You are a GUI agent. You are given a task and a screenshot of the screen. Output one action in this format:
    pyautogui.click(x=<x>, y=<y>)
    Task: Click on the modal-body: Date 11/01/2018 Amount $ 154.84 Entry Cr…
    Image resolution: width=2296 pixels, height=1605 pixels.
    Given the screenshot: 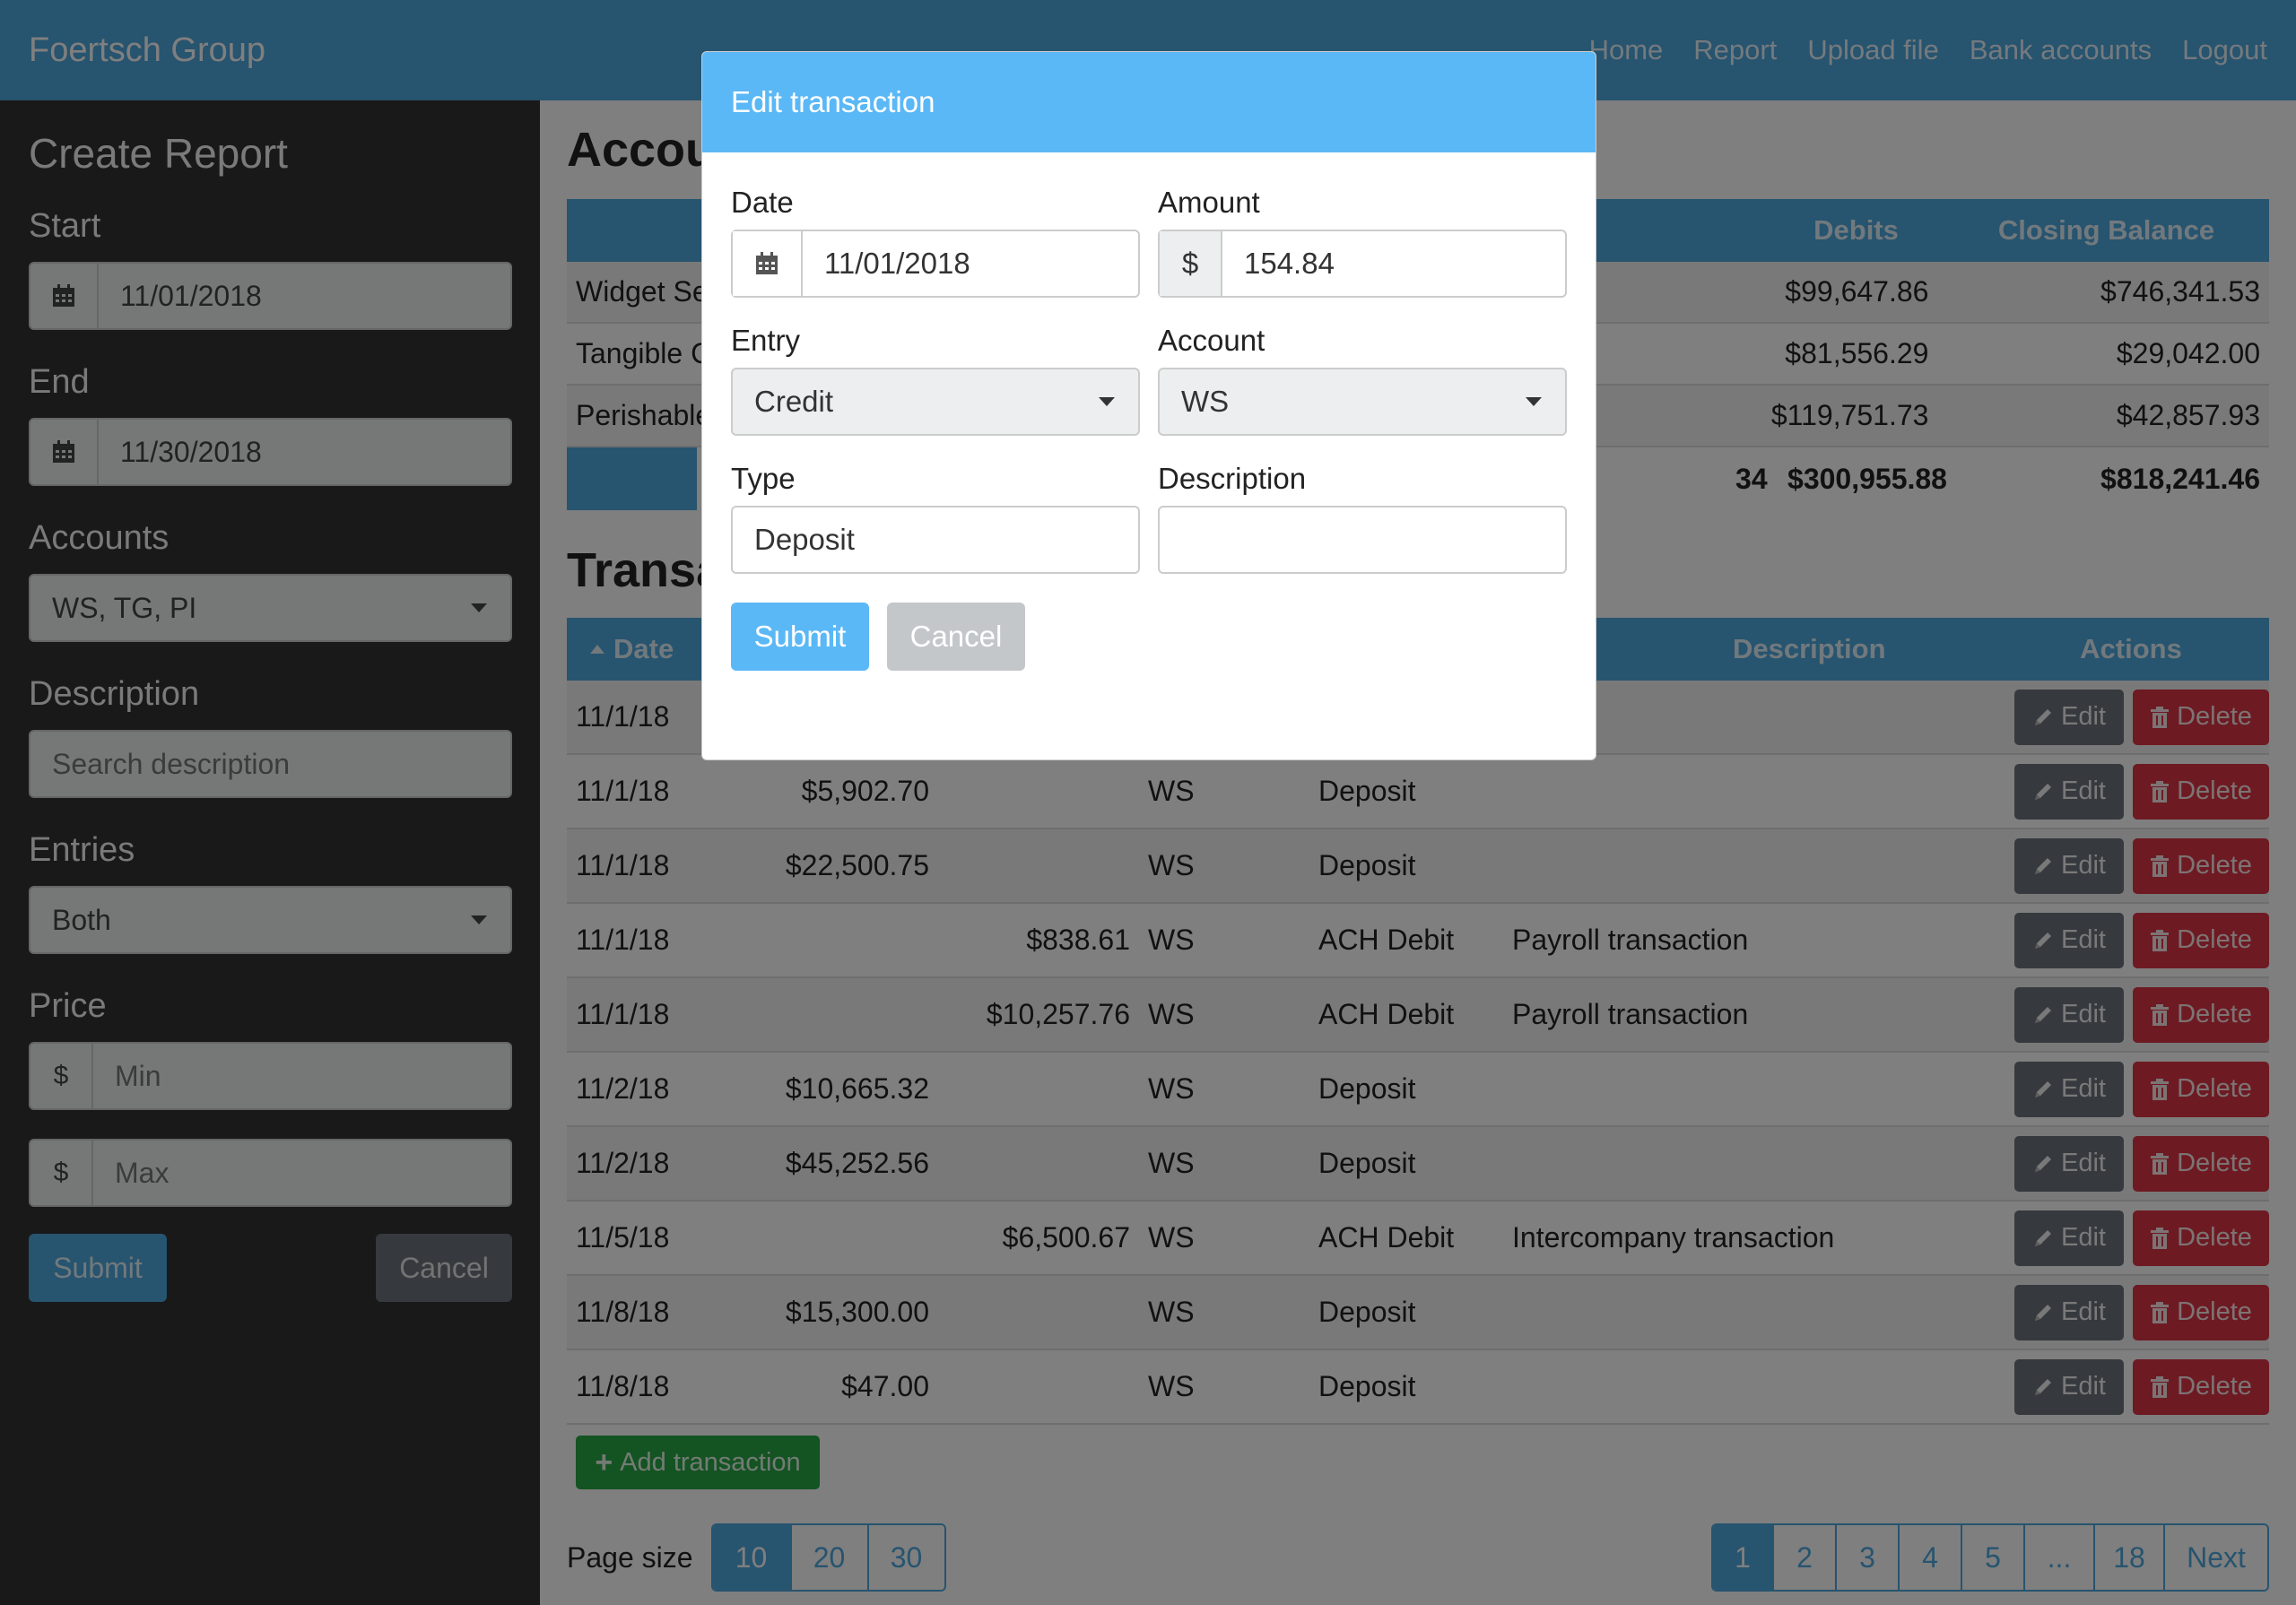 What is the action you would take?
    pyautogui.click(x=1149, y=411)
    